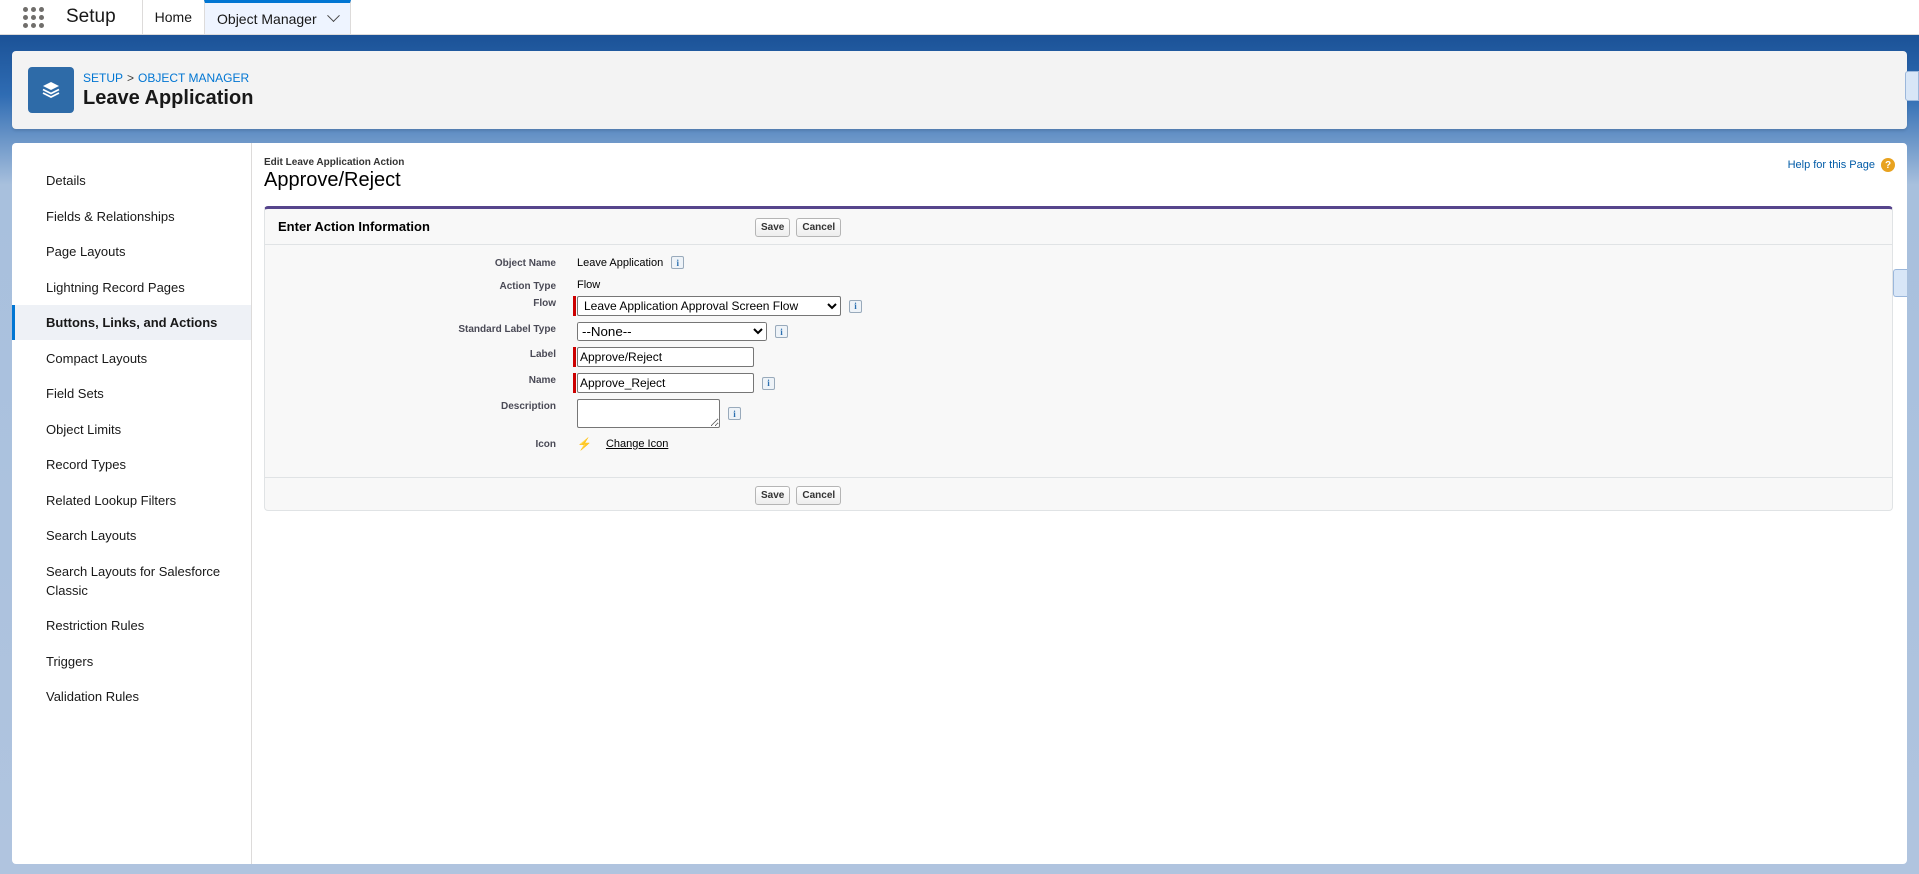 This screenshot has width=1919, height=874. Describe the element at coordinates (672, 331) in the screenshot. I see `standard-label-type-select: --None--` at that location.